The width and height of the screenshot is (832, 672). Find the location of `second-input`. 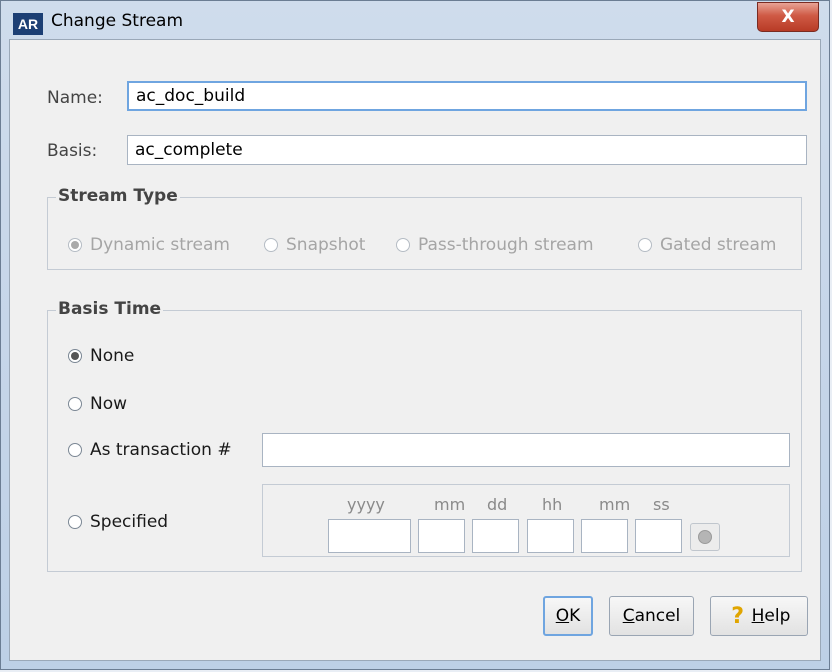

second-input is located at coordinates (658, 536).